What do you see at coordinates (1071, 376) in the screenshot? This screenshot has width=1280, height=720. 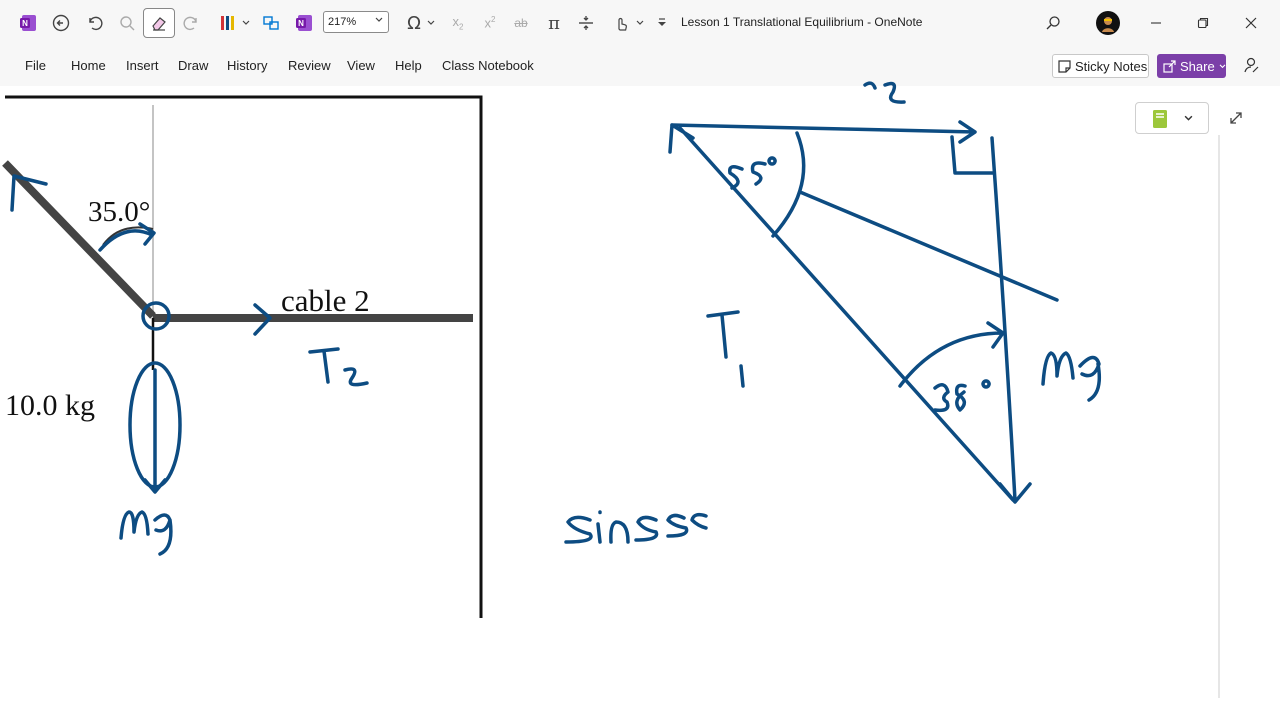 I see `ink-label-mg-right` at bounding box center [1071, 376].